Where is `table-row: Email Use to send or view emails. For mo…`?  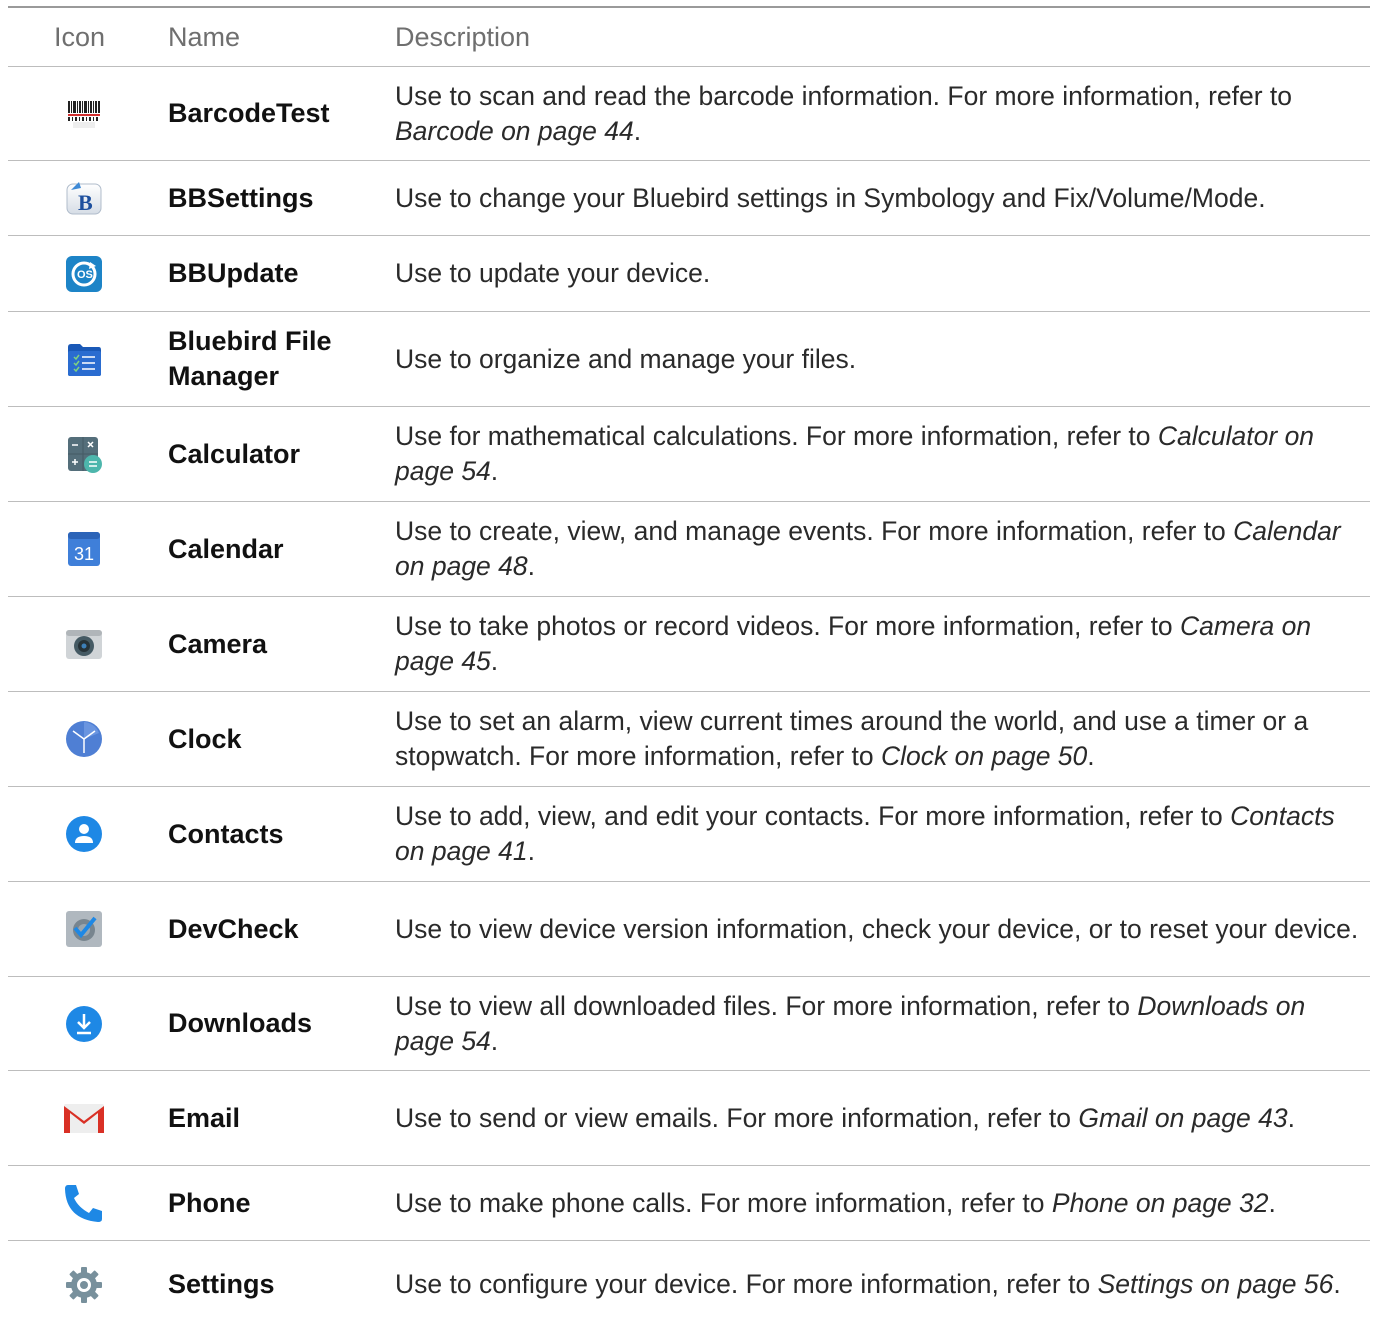
table-row: Email Use to send or view emails. For mo… is located at coordinates (689, 1118).